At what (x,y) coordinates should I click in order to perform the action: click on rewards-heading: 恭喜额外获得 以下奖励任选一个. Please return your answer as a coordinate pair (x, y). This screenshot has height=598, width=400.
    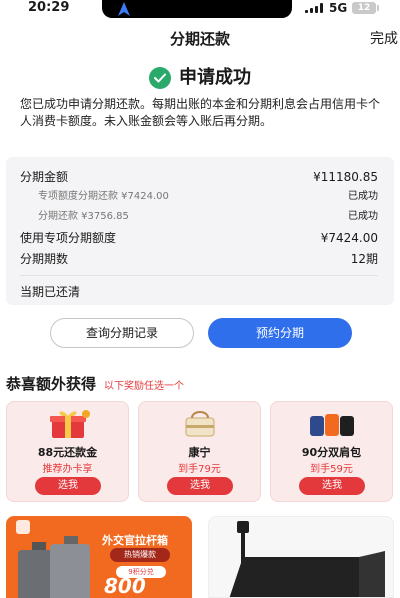
    Looking at the image, I should click on (95, 383).